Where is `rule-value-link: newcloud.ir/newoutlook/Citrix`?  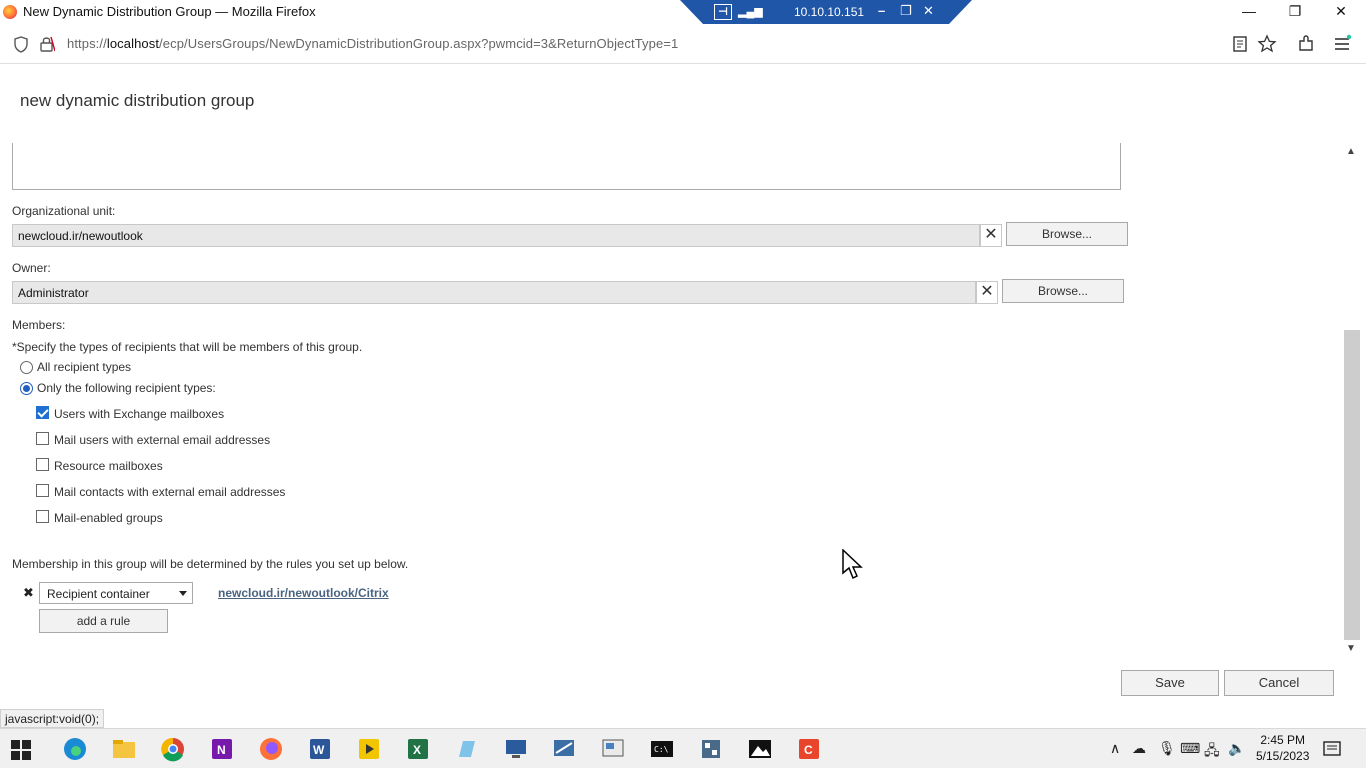
rule-value-link: newcloud.ir/newoutlook/Citrix is located at coordinates (303, 593).